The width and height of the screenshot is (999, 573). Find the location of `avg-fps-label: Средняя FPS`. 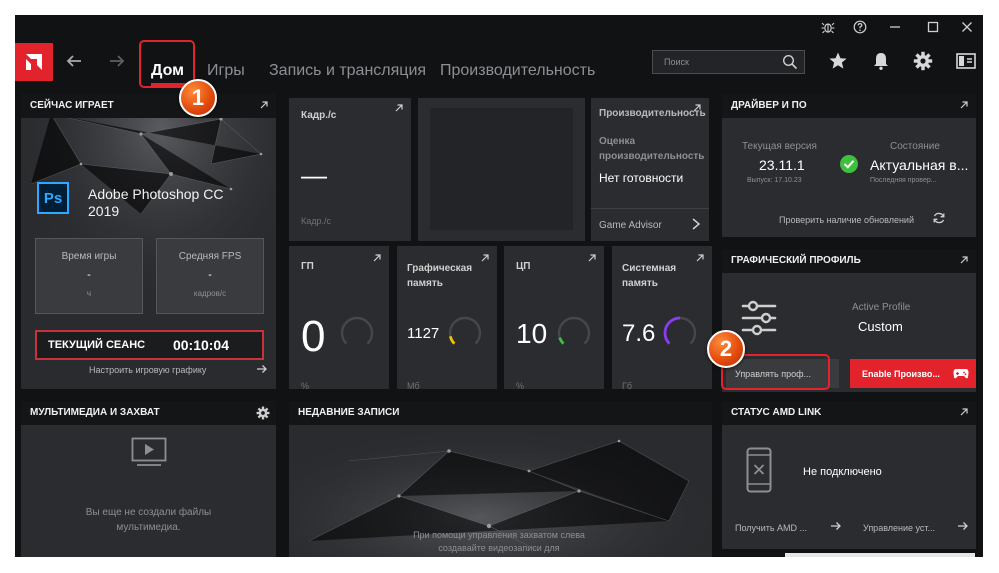

avg-fps-label: Средняя FPS is located at coordinates (210, 256).